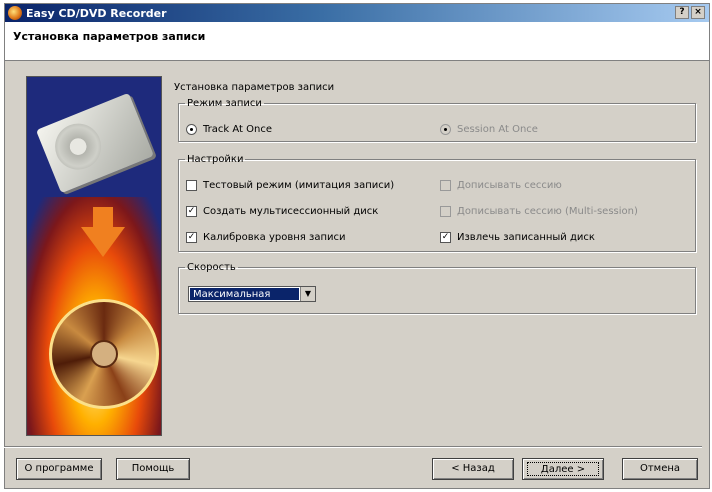 Image resolution: width=712 pixels, height=492 pixels. Describe the element at coordinates (59, 469) in the screenshot. I see `about-button: О программе` at that location.